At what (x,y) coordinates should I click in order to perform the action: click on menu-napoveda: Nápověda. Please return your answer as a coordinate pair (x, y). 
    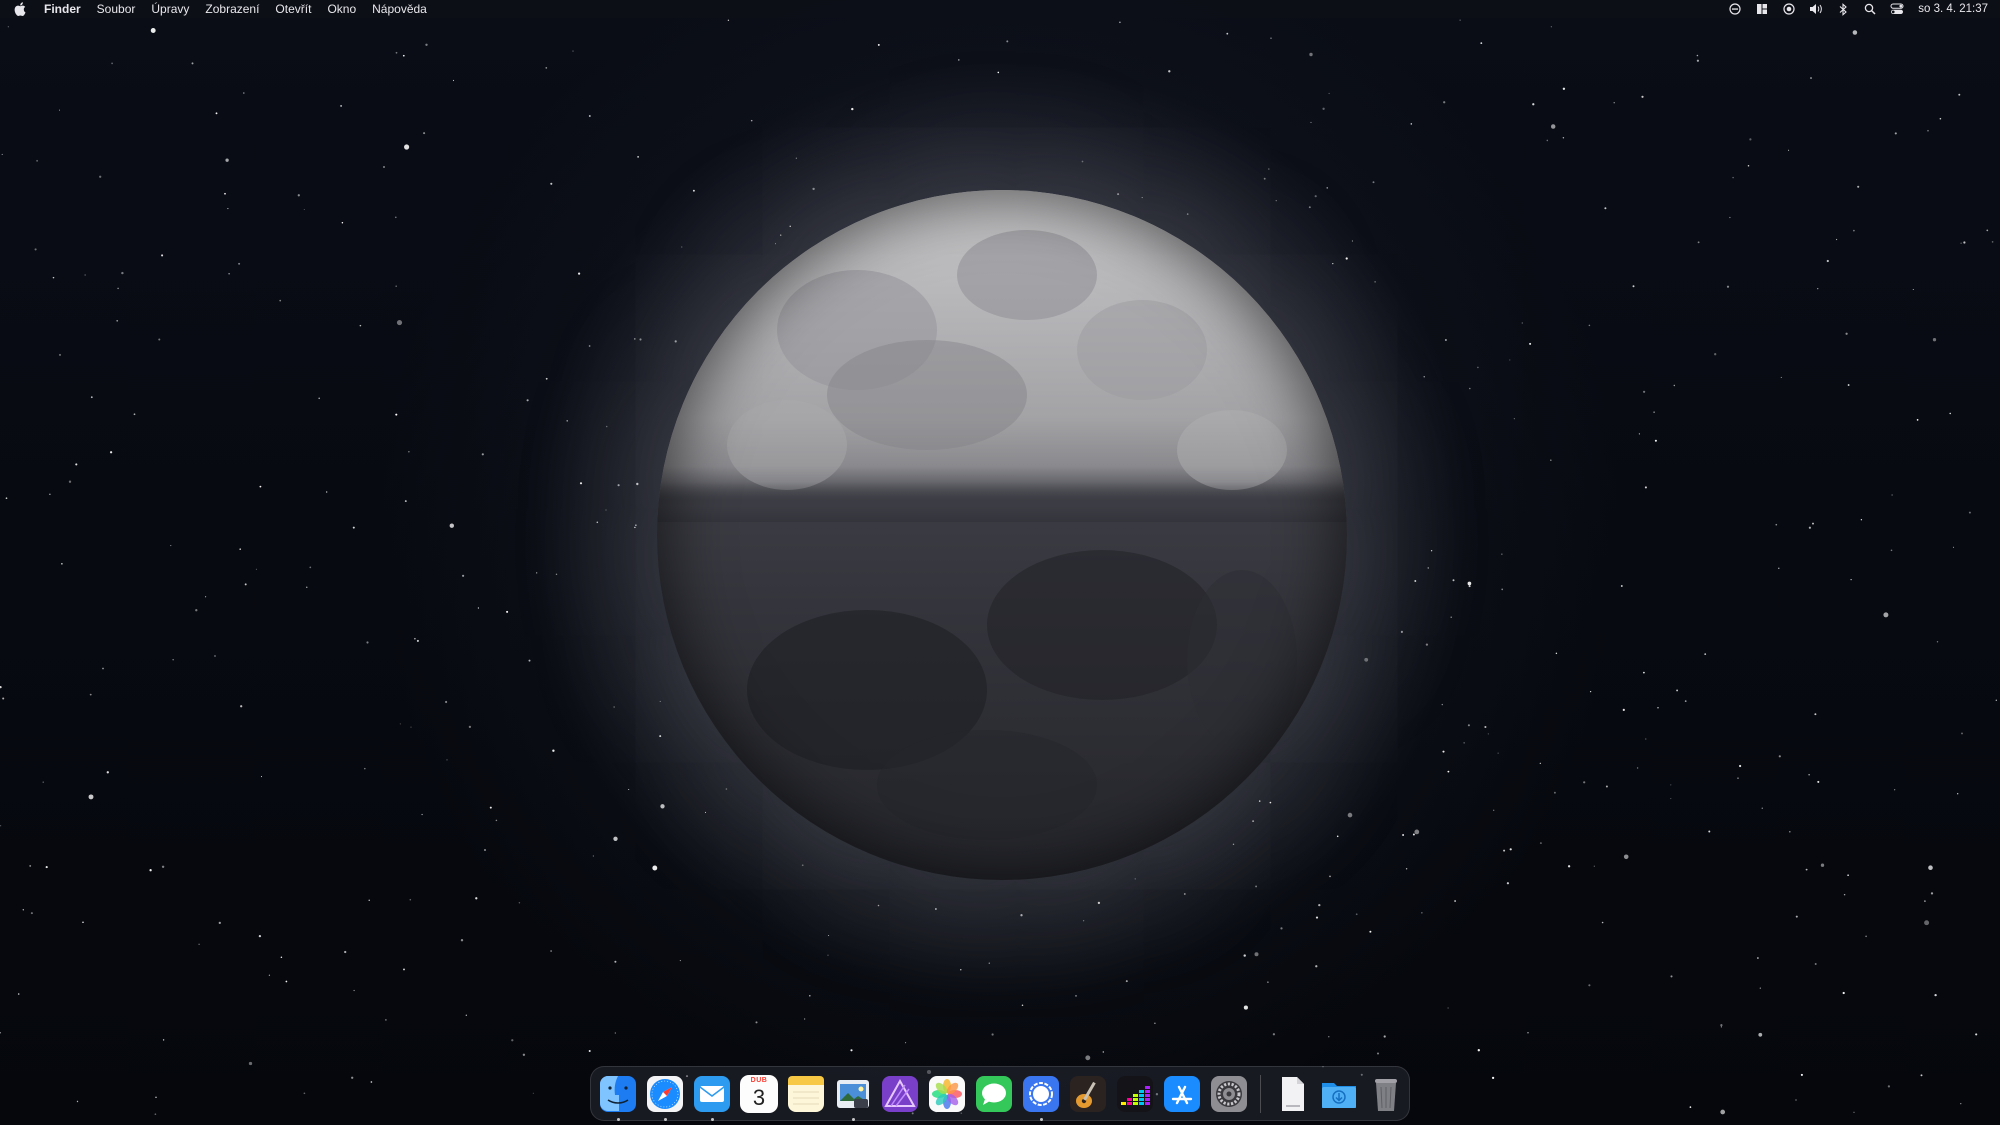
    Looking at the image, I should click on (399, 9).